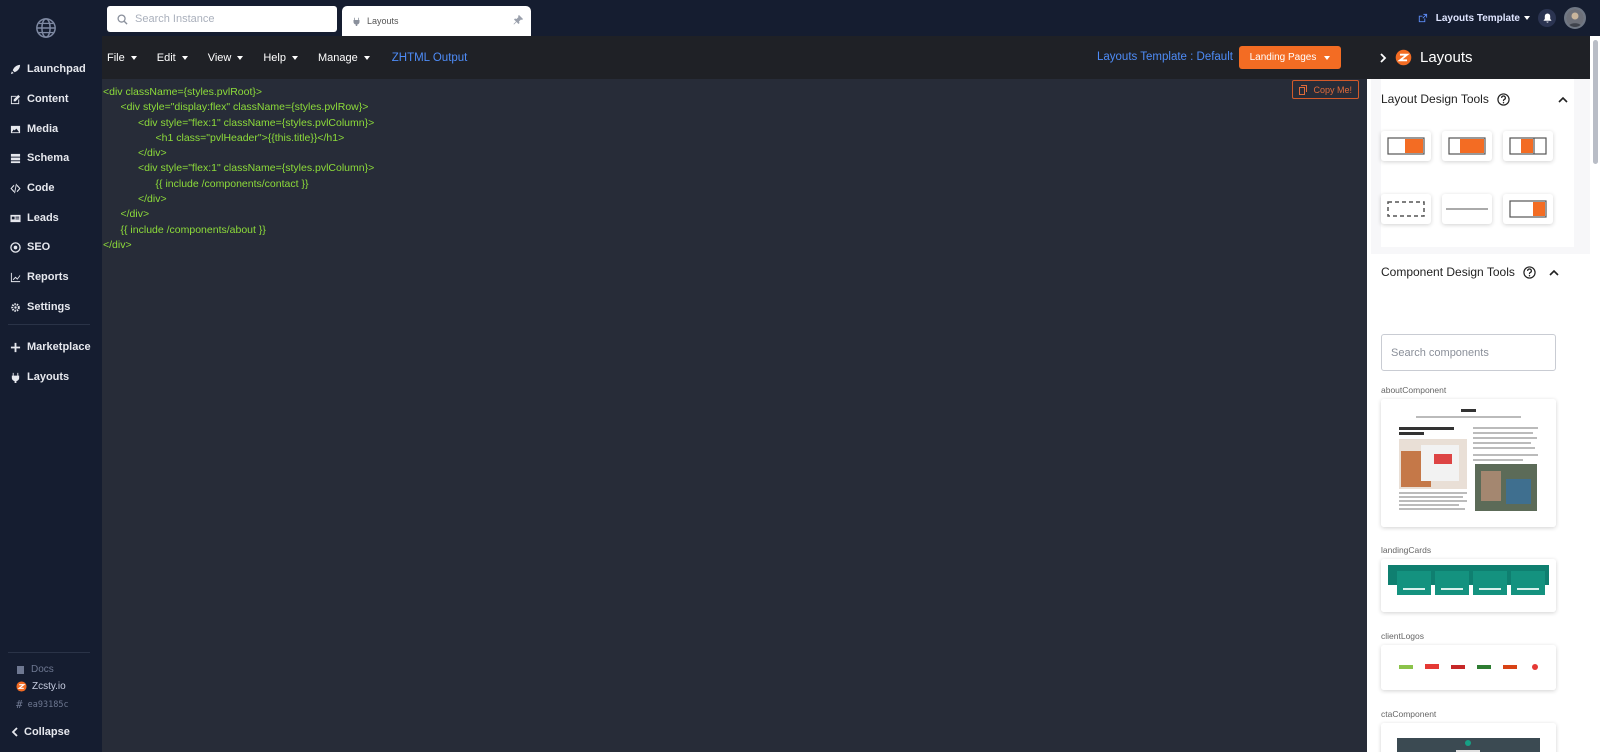  I want to click on hash-label: ea93185c, so click(48, 704).